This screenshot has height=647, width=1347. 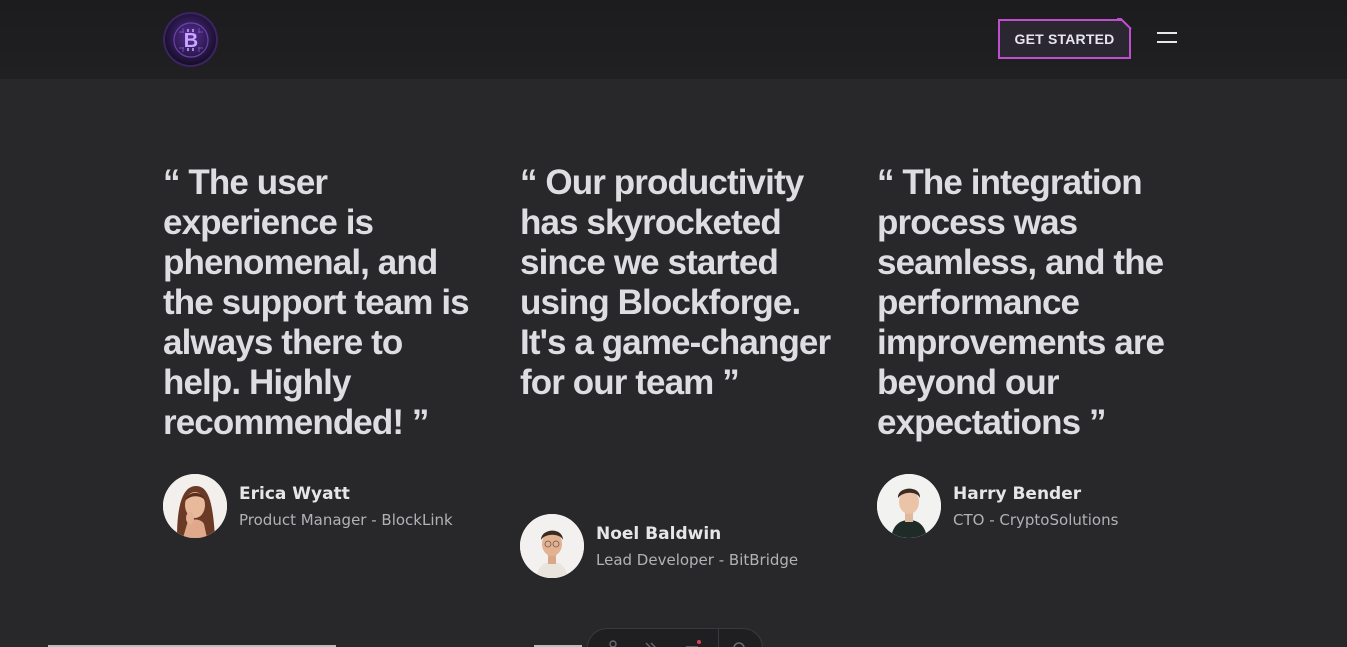 What do you see at coordinates (1017, 494) in the screenshot?
I see `author-name: Harry Bender` at bounding box center [1017, 494].